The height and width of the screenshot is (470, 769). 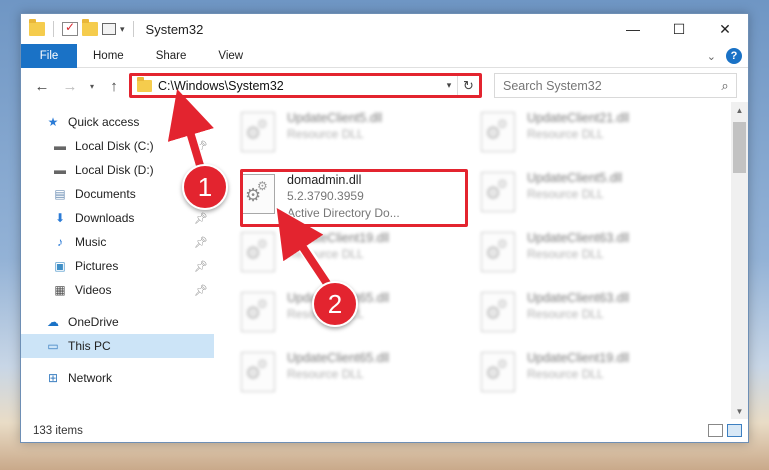 What do you see at coordinates (335, 304) in the screenshot?
I see `callout-step-2: 2` at bounding box center [335, 304].